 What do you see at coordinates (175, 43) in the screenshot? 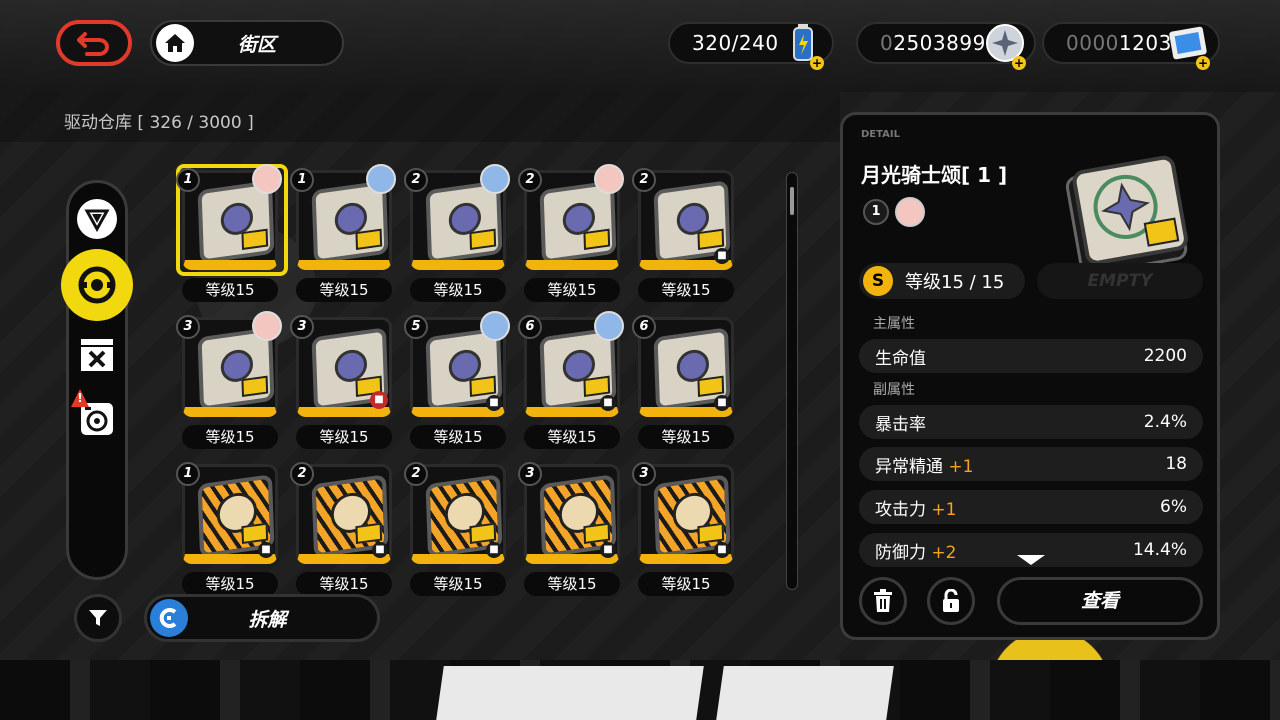
I see `home-icon` at bounding box center [175, 43].